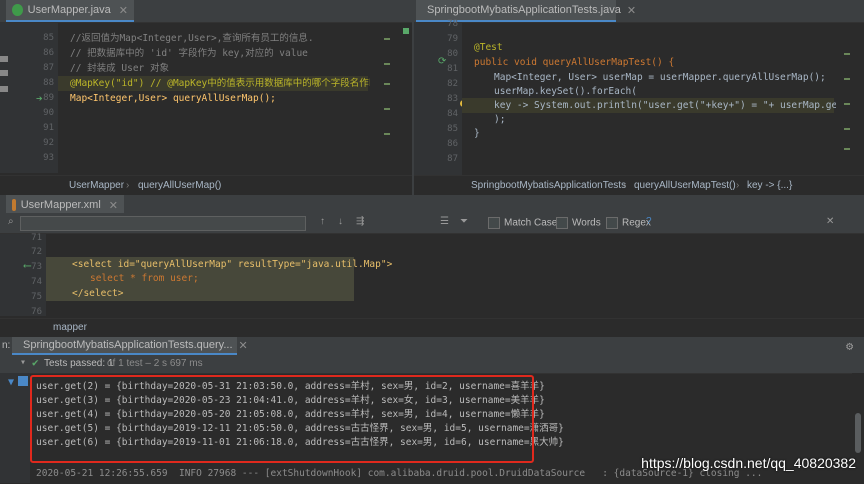 This screenshot has width=864, height=484. Describe the element at coordinates (548, 185) in the screenshot. I see `breadcrumb-class: SpringbootMybatisApplicationTests` at that location.